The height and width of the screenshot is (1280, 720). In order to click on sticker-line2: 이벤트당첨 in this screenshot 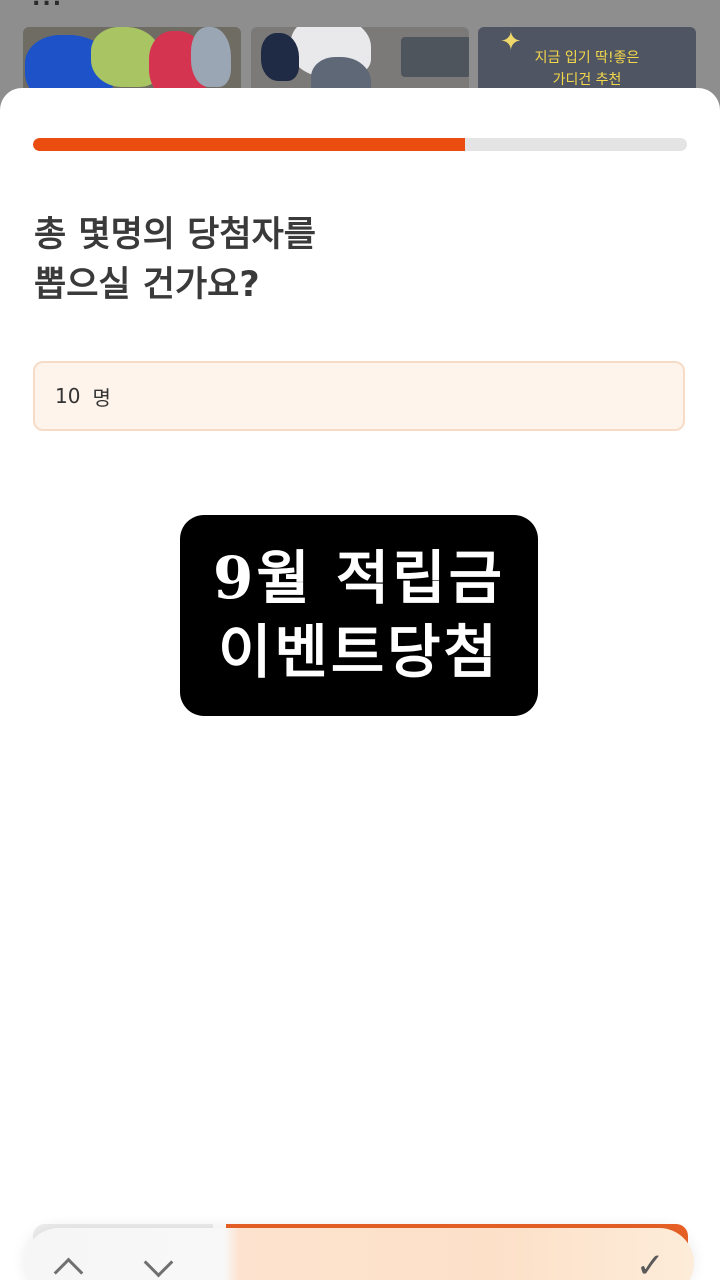, I will do `click(359, 652)`.